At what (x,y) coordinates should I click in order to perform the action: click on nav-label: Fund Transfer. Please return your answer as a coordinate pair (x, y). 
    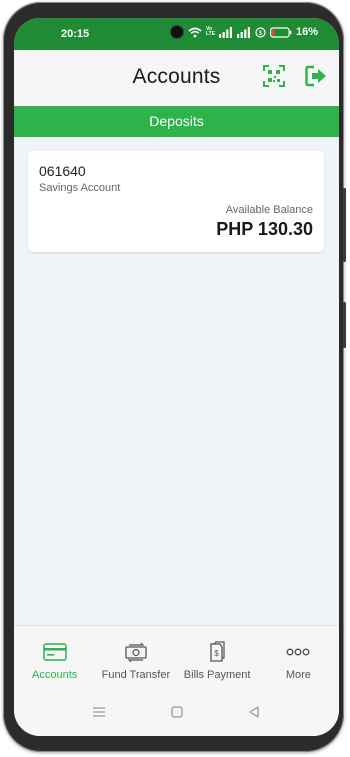
    Looking at the image, I should click on (136, 675).